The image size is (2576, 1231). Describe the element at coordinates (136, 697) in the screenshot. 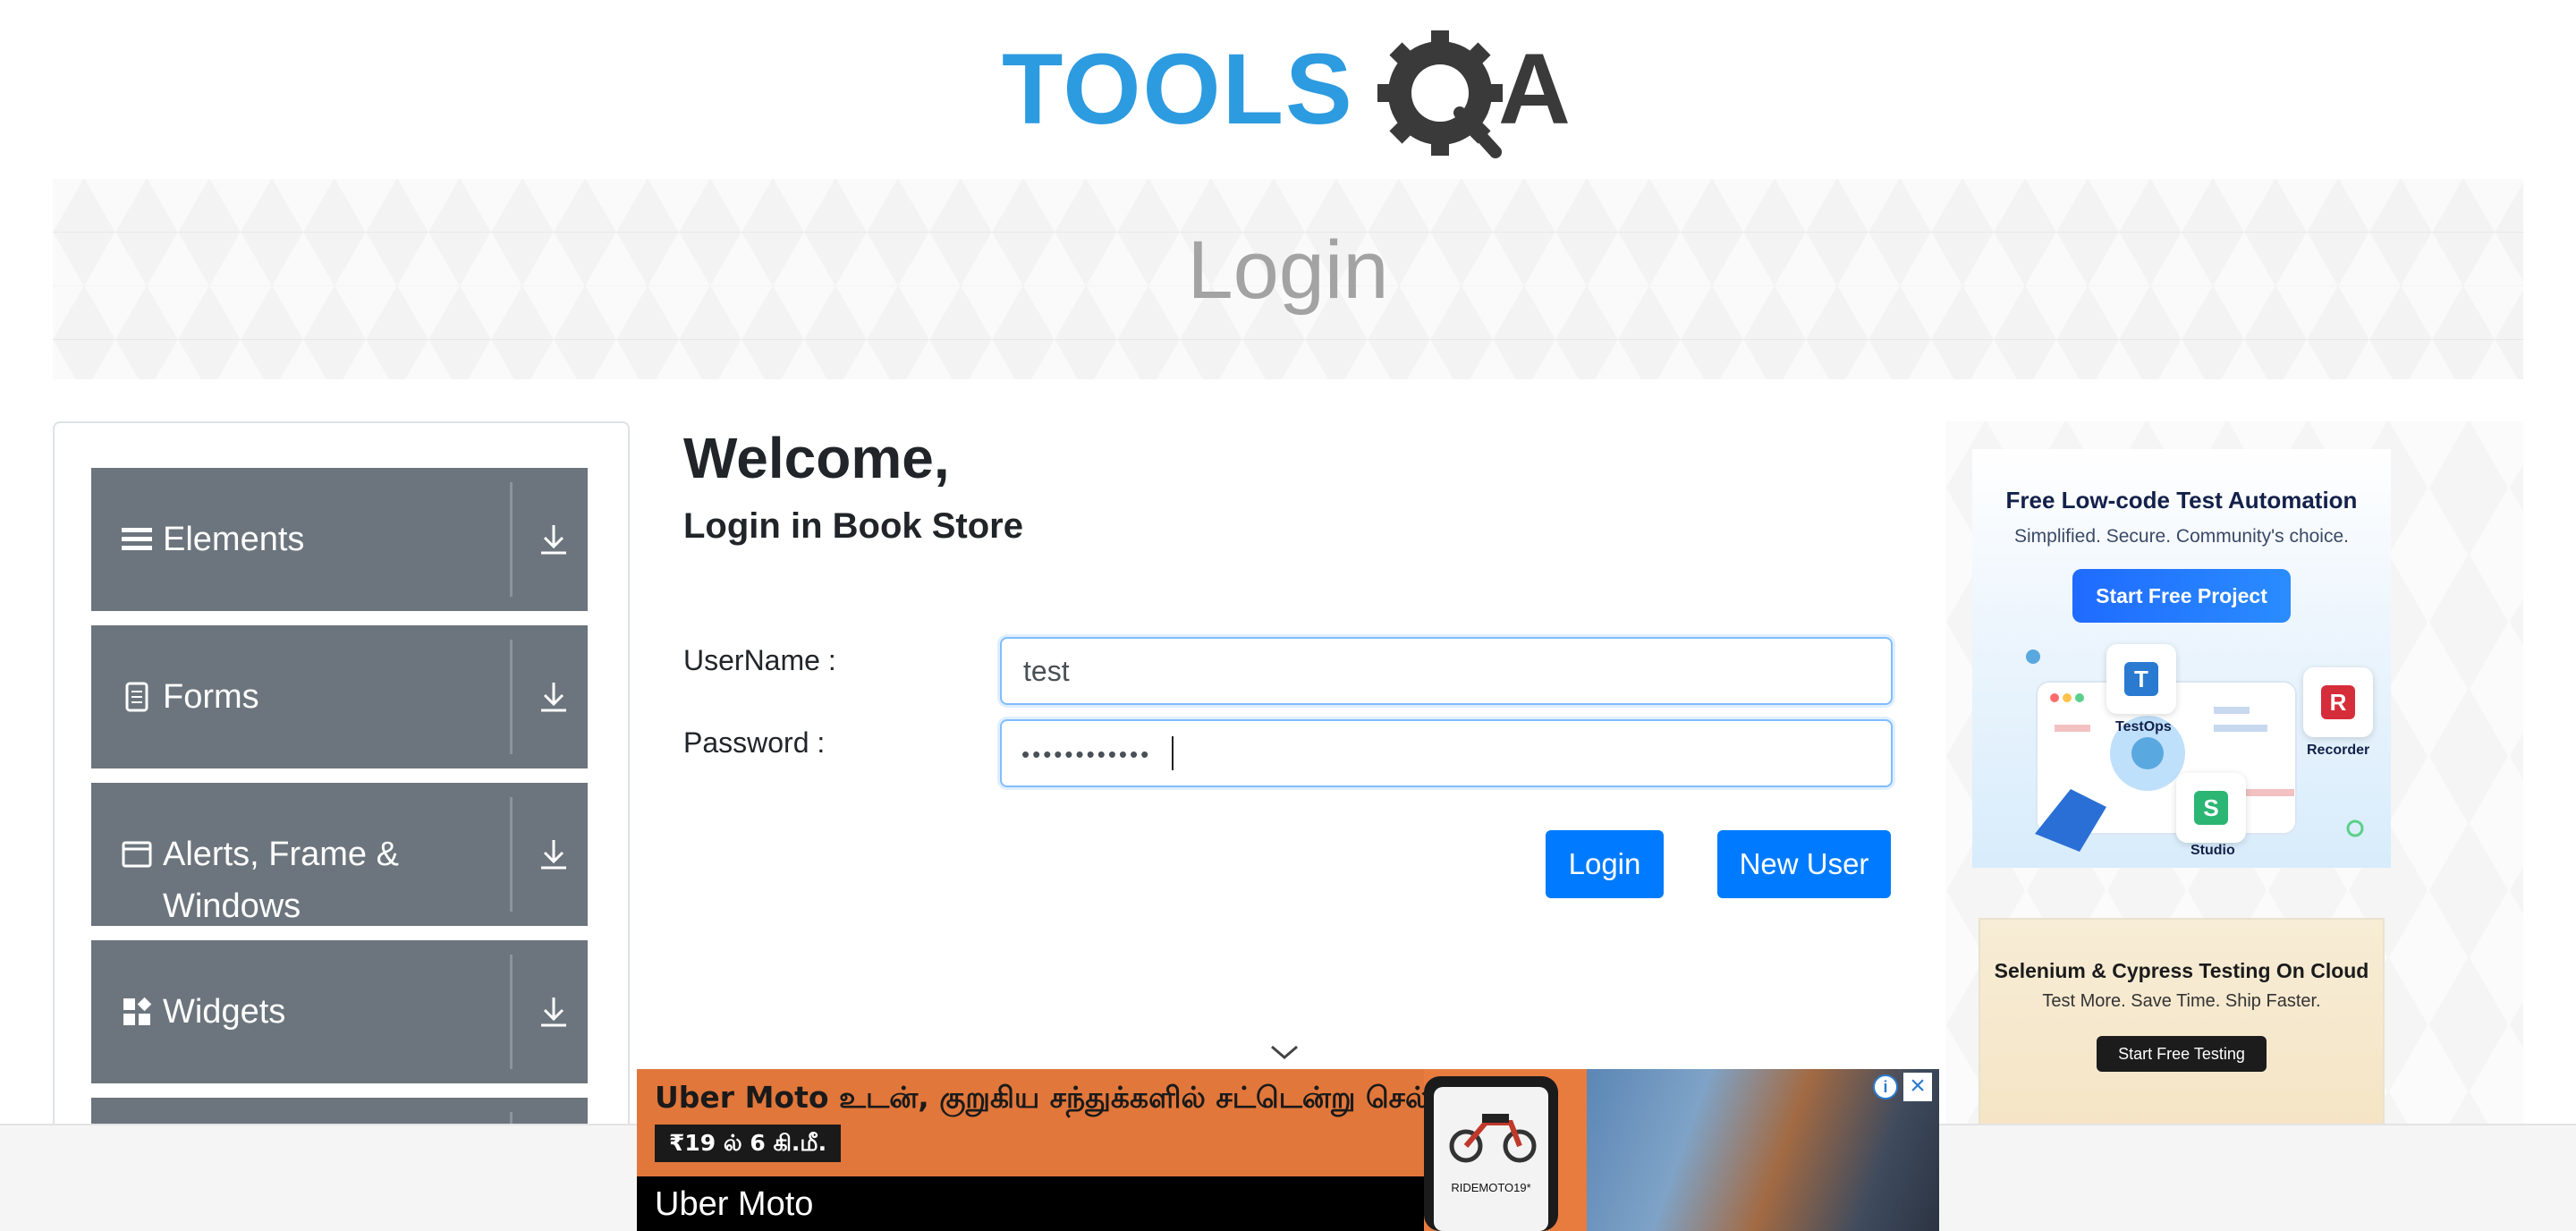

I see `document-icon` at that location.